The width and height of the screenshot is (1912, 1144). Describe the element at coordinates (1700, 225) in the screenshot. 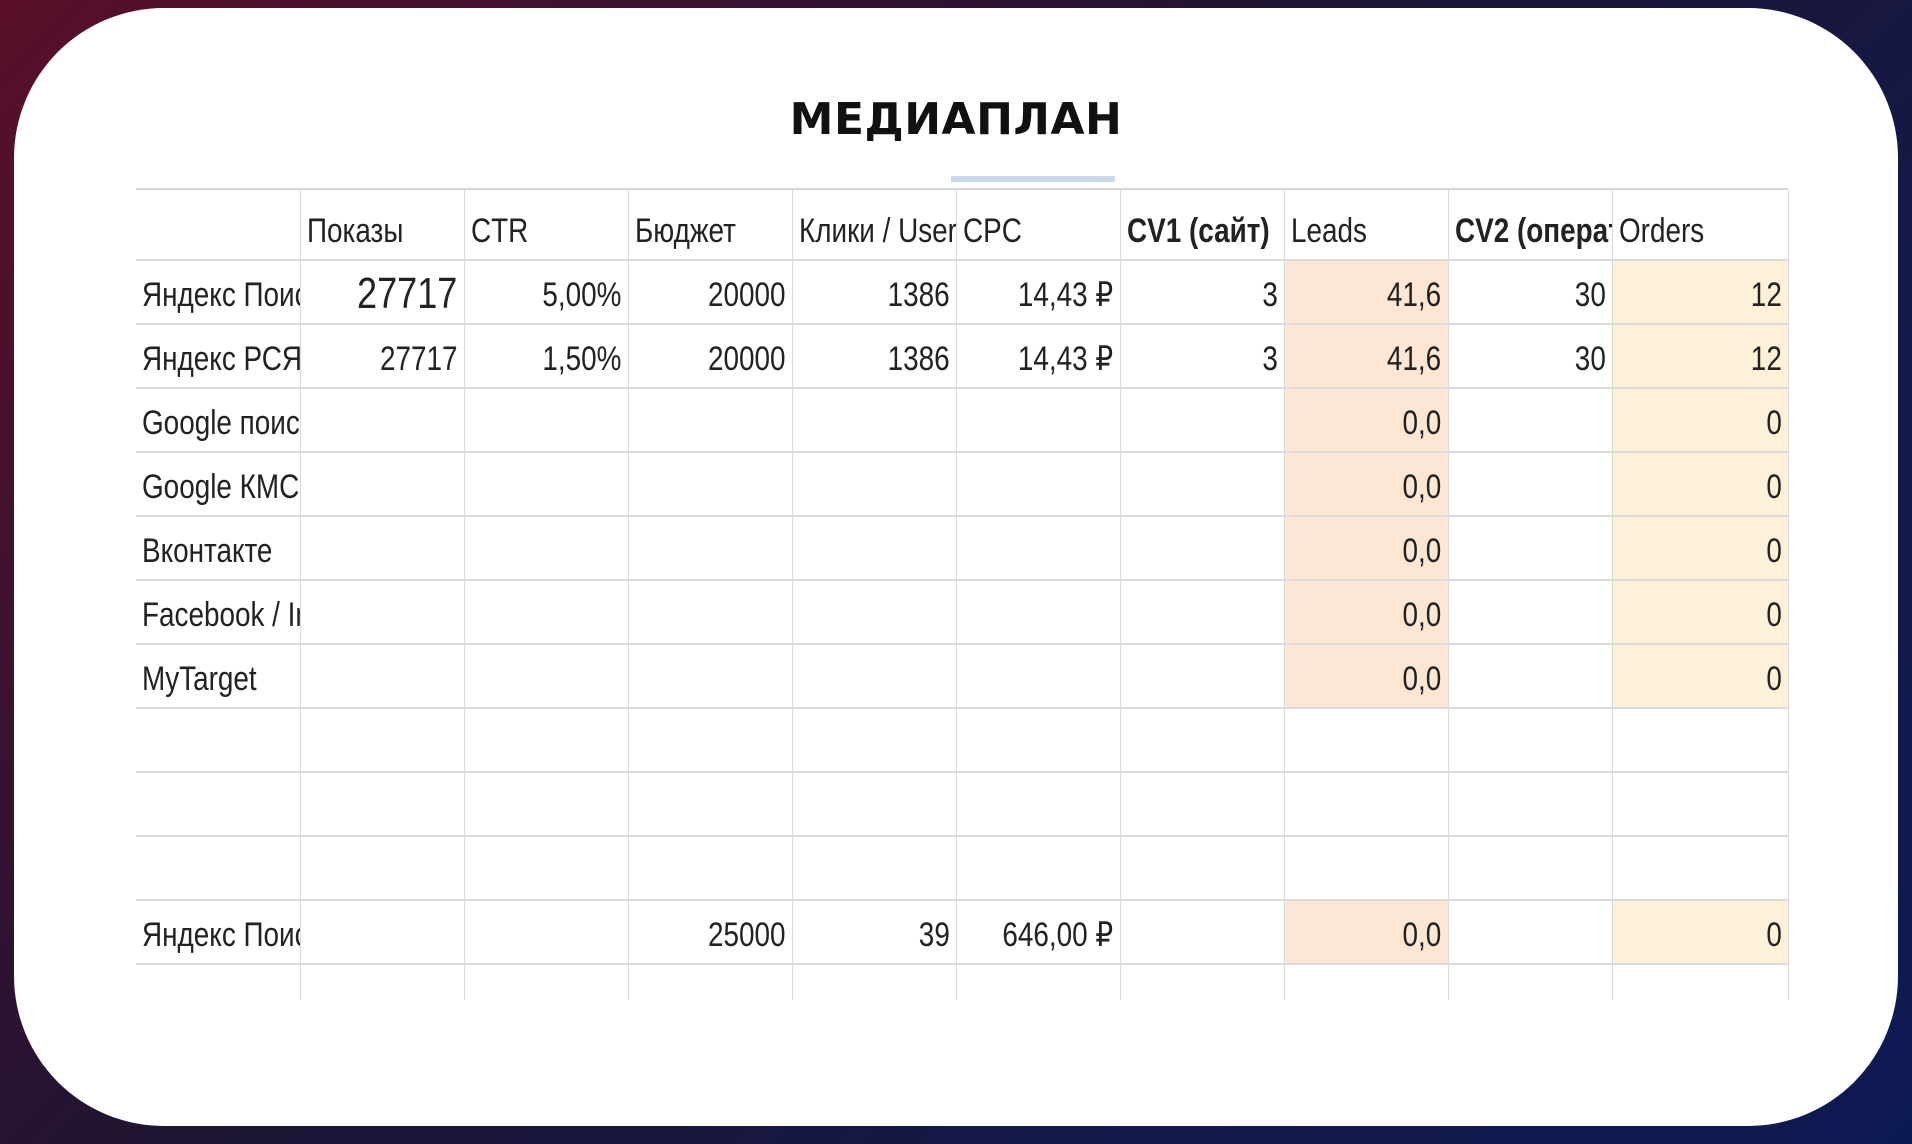

I see `column-header-orders: Orders` at that location.